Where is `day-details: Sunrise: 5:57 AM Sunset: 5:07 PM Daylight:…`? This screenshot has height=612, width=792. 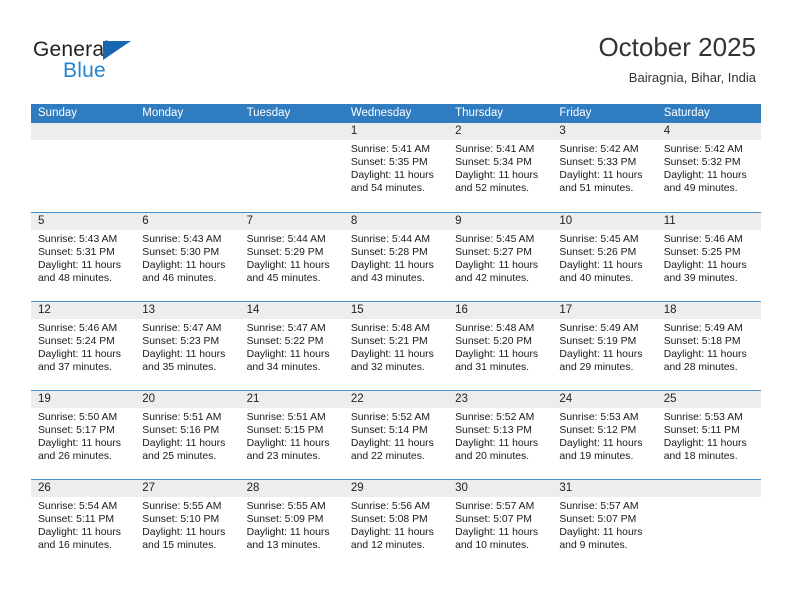
day-details: Sunrise: 5:57 AM Sunset: 5:07 PM Daylight:… is located at coordinates (604, 524).